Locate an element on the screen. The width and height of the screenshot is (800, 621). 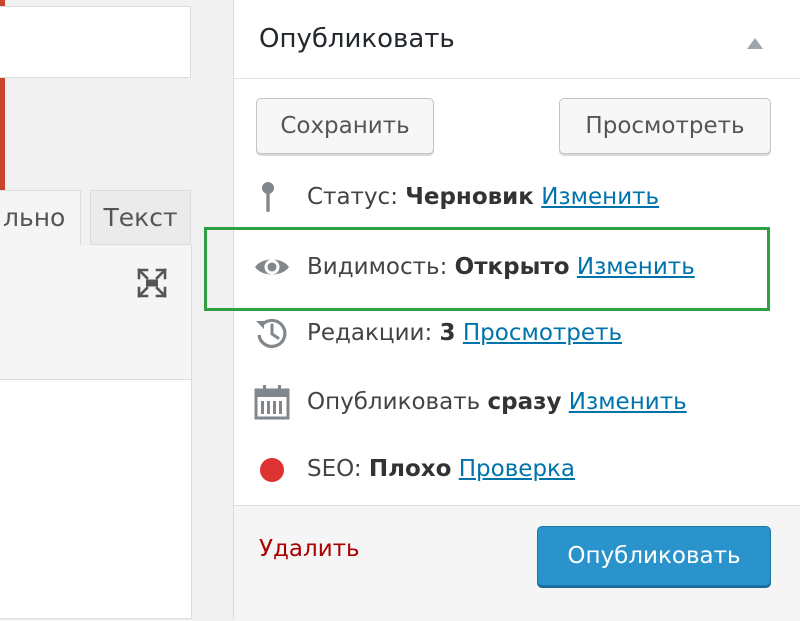
editor-toolbar is located at coordinates (96, 312).